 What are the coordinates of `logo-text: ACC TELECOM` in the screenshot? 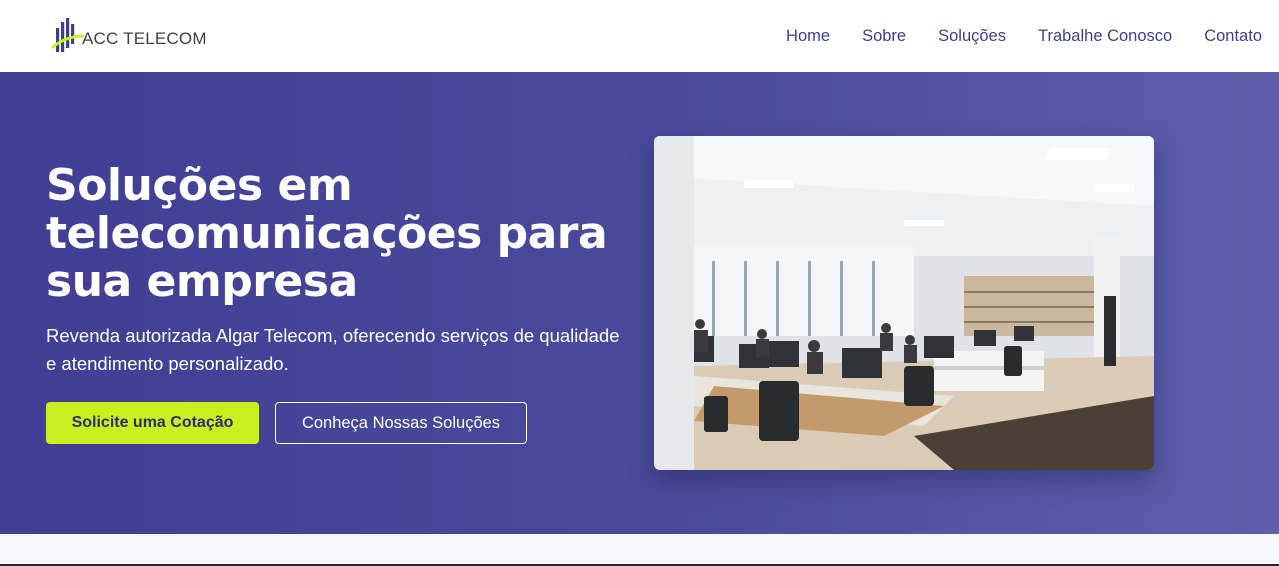 It's located at (144, 38).